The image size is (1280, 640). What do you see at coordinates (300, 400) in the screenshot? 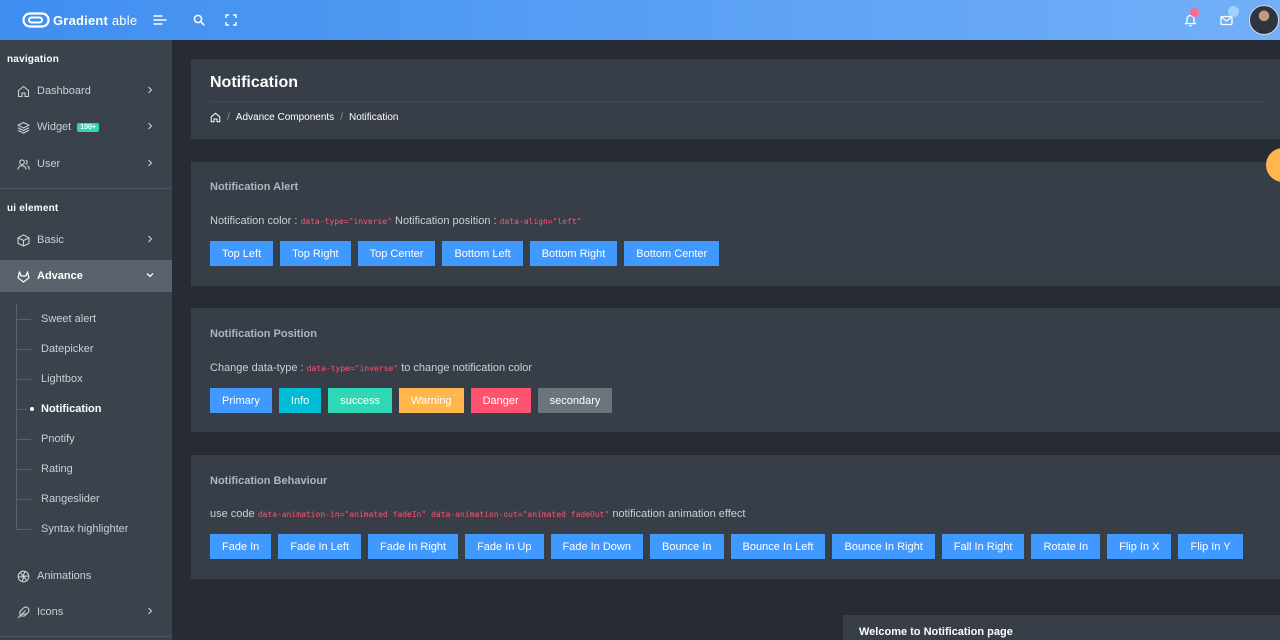
I see `info-button: Info` at bounding box center [300, 400].